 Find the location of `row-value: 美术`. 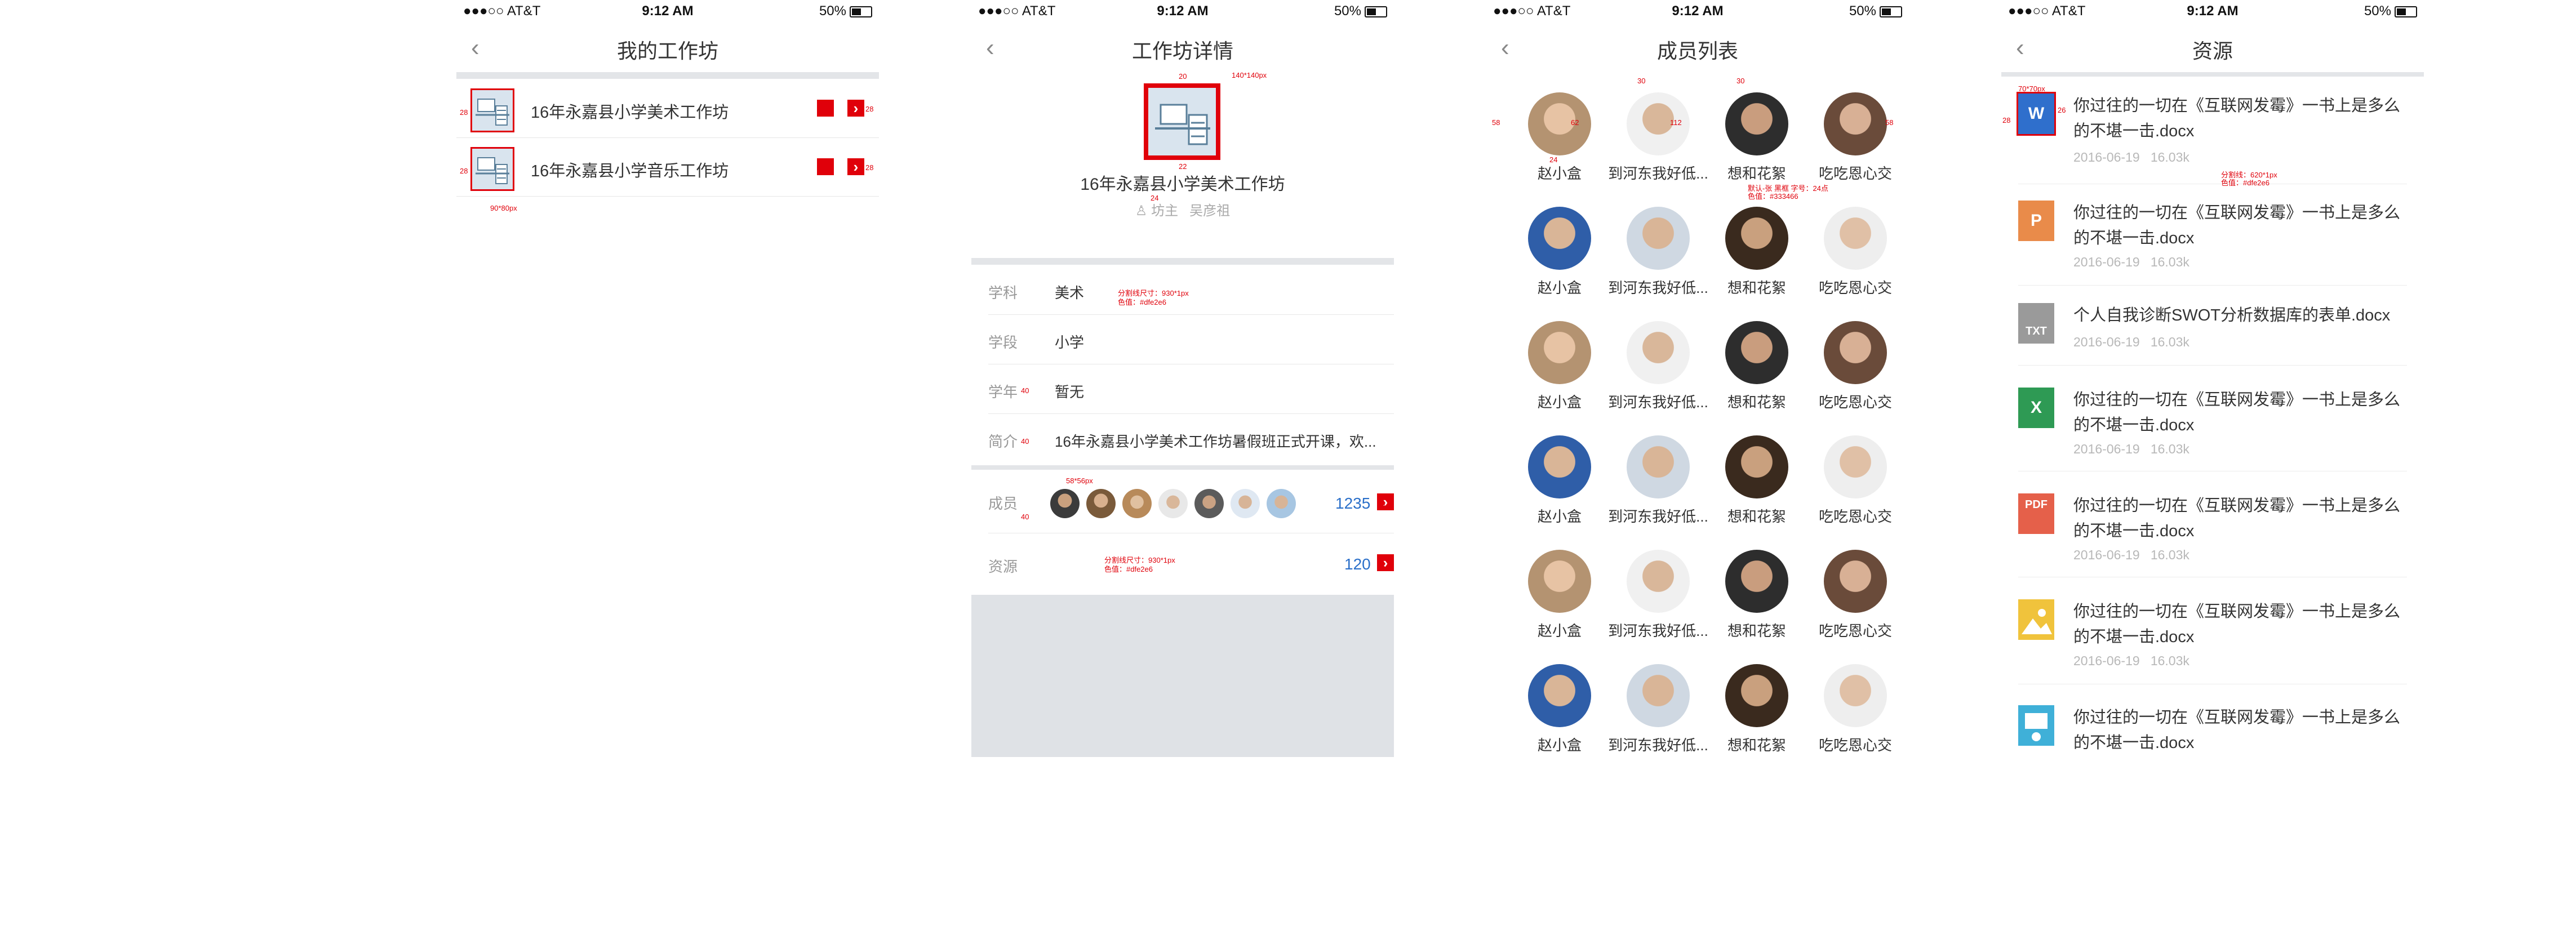

row-value: 美术 is located at coordinates (1070, 292).